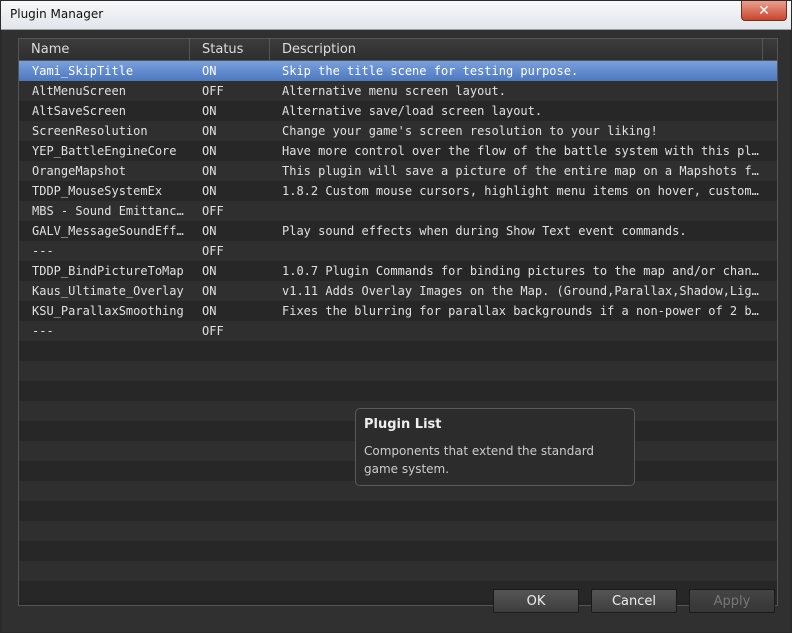 The height and width of the screenshot is (633, 792). I want to click on plugin-name-cell: Kaus_Ultimate_Overlay, so click(108, 291).